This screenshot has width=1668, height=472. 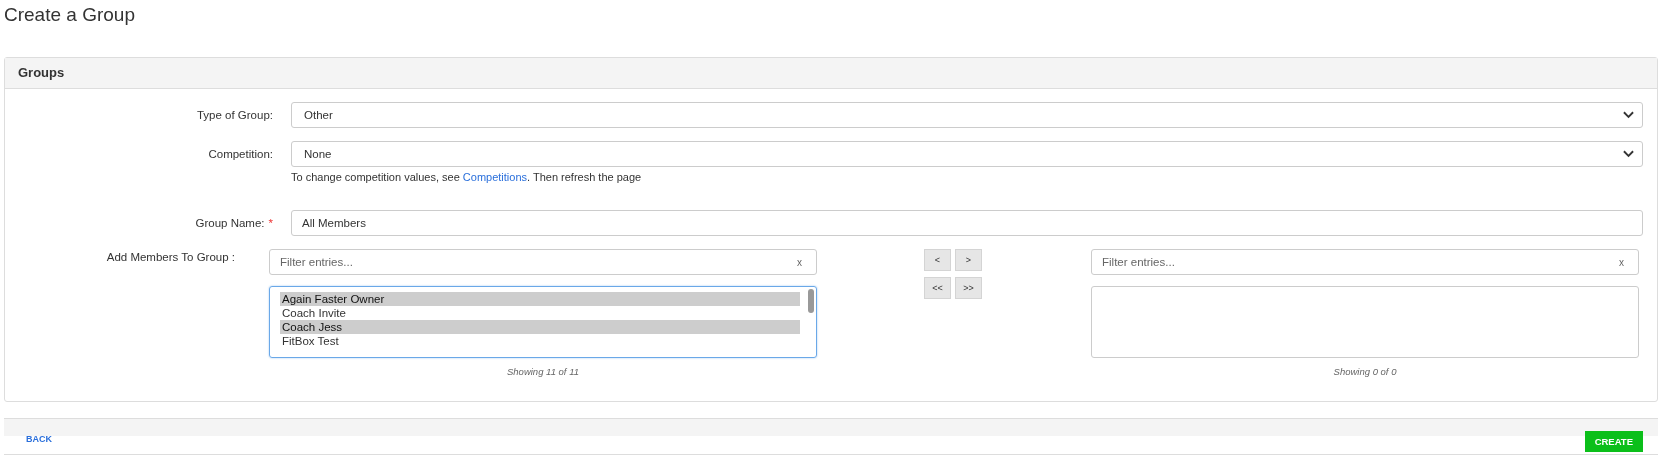 What do you see at coordinates (967, 154) in the screenshot?
I see `dropdown: None` at bounding box center [967, 154].